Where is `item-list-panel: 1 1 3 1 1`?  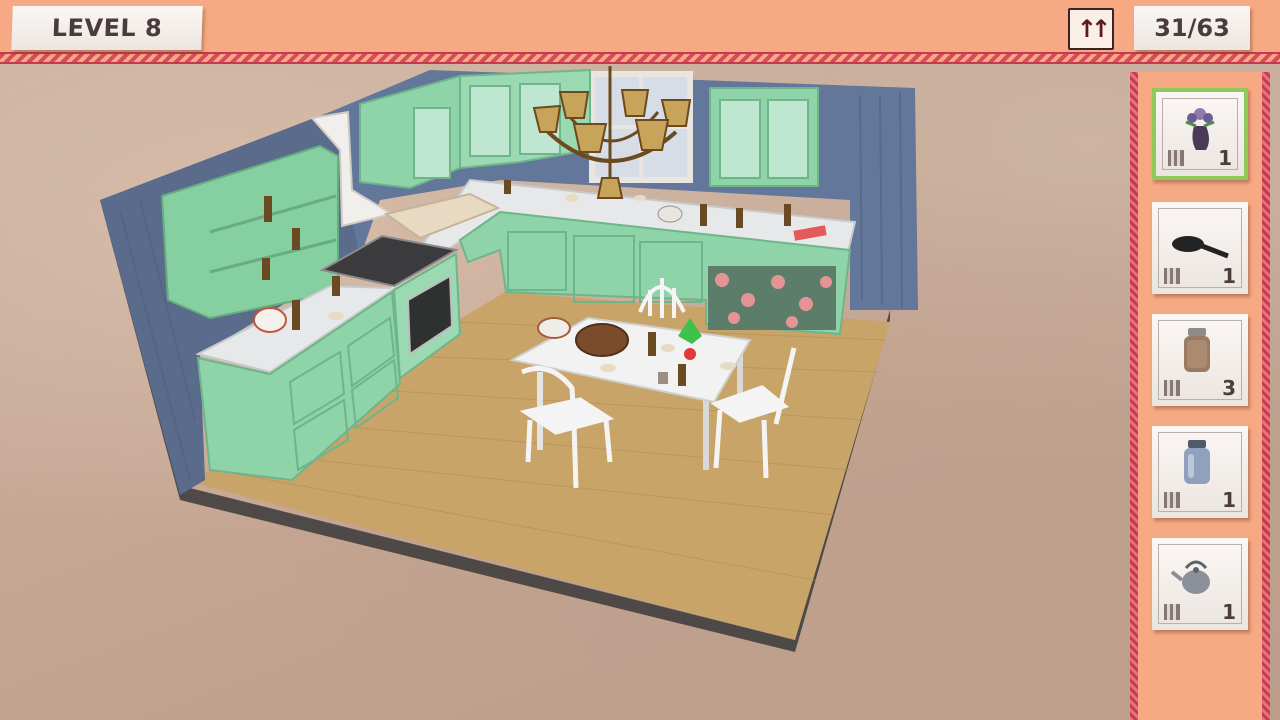 item-list-panel: 1 1 3 1 1 is located at coordinates (1200, 396).